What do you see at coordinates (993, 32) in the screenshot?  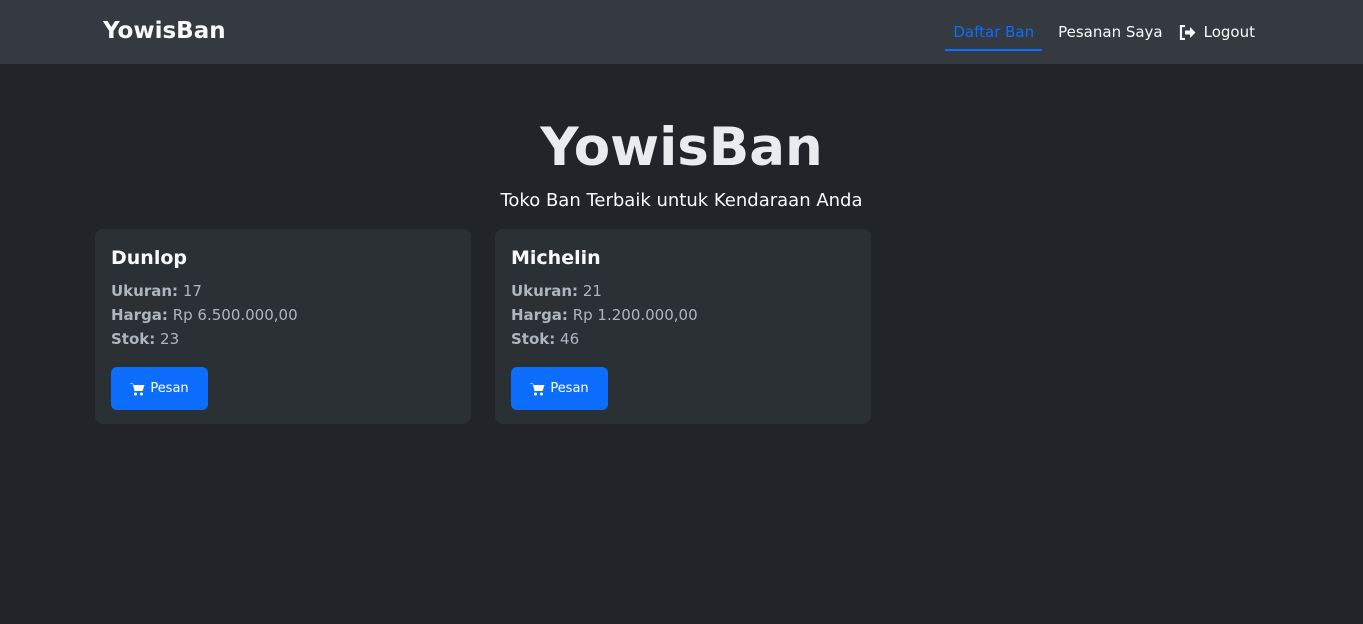 I see `nav-daftar-ban: Daftar Ban` at bounding box center [993, 32].